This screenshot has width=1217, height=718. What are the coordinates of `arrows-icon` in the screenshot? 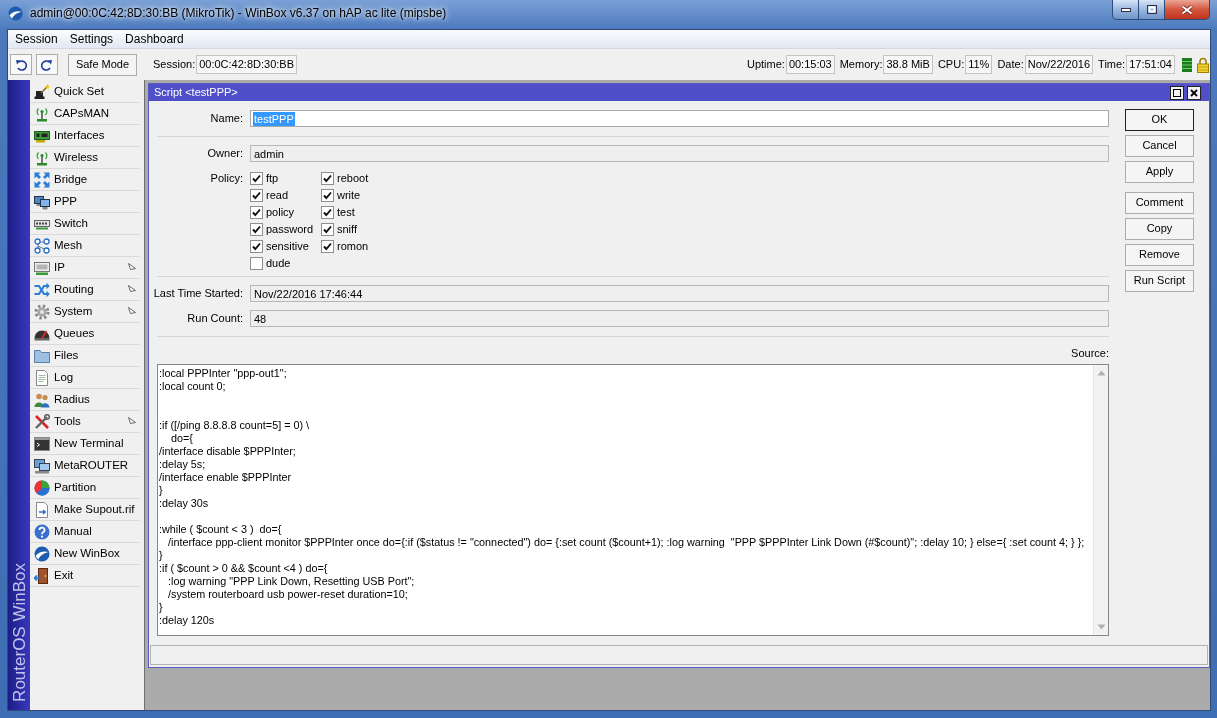 It's located at (42, 179).